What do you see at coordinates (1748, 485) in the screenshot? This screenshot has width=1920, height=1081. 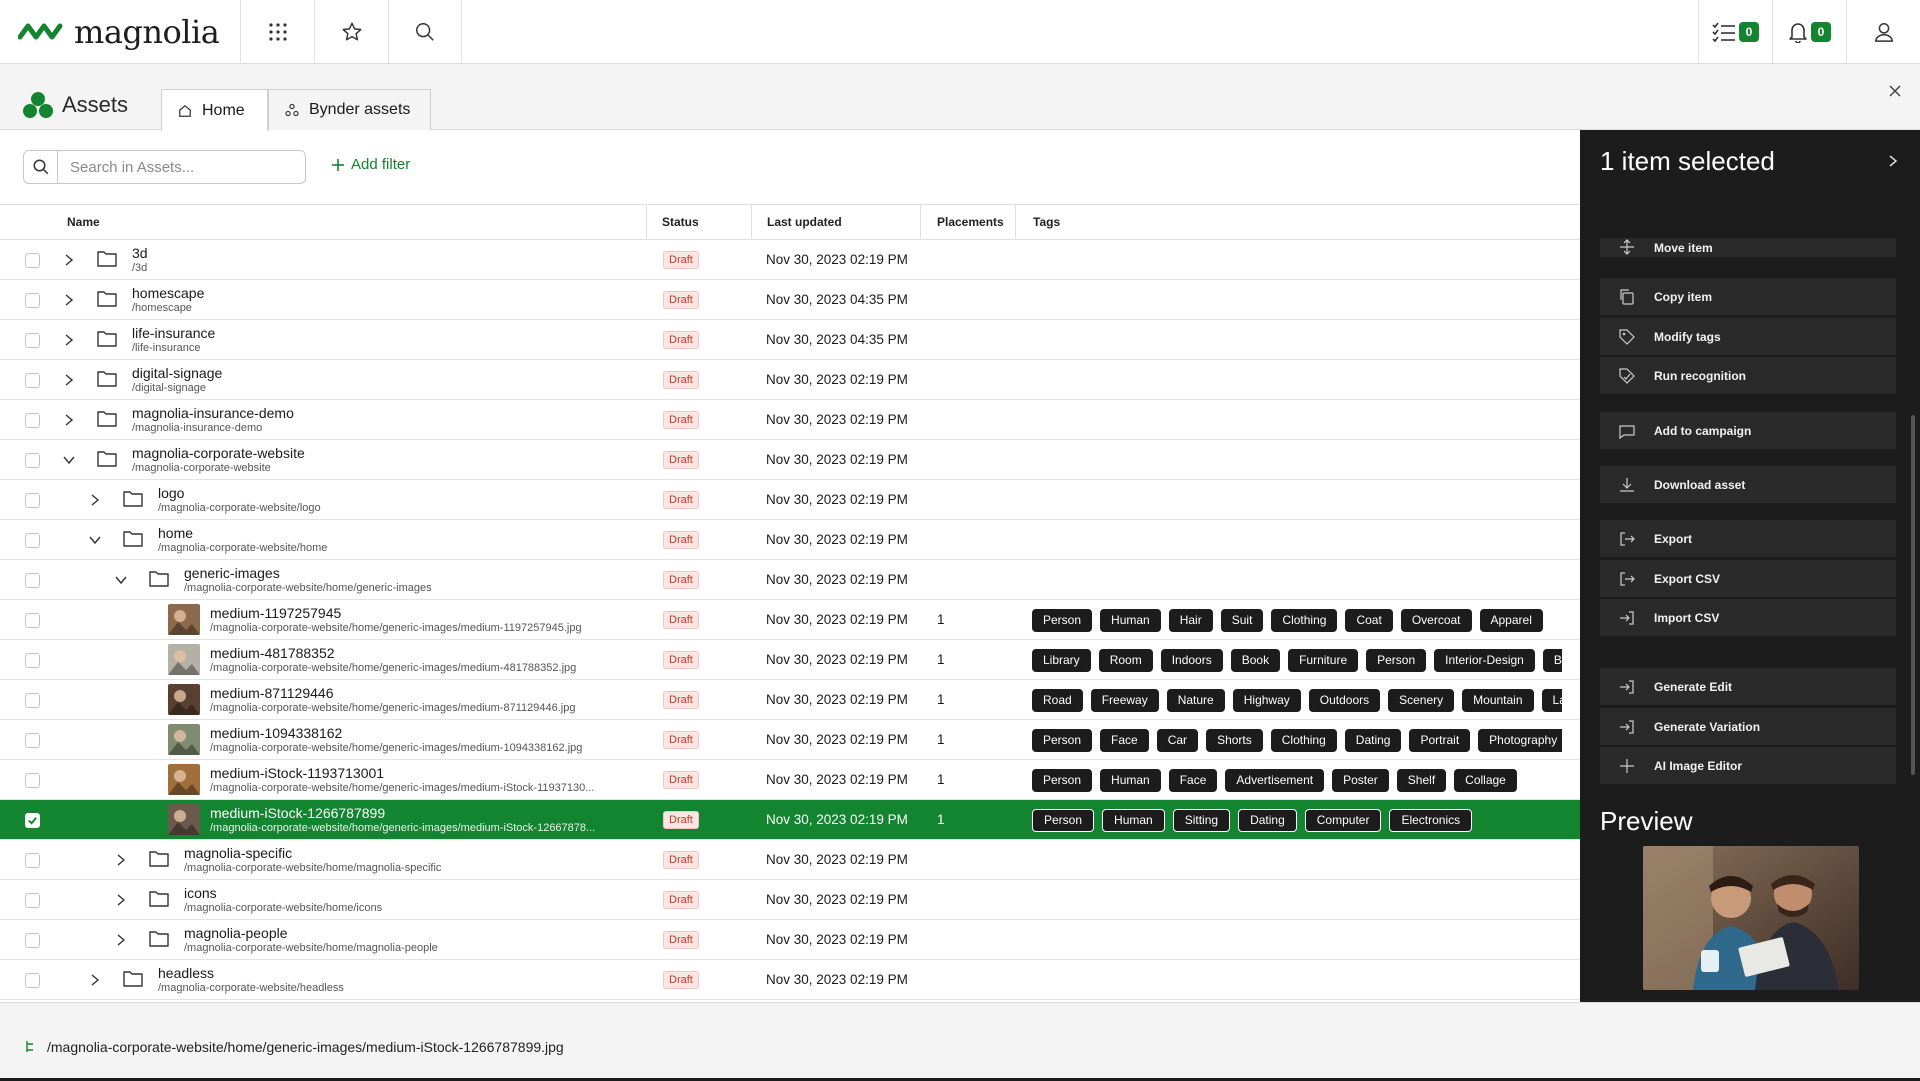 I see `panel-action-download-asset: Download asset` at bounding box center [1748, 485].